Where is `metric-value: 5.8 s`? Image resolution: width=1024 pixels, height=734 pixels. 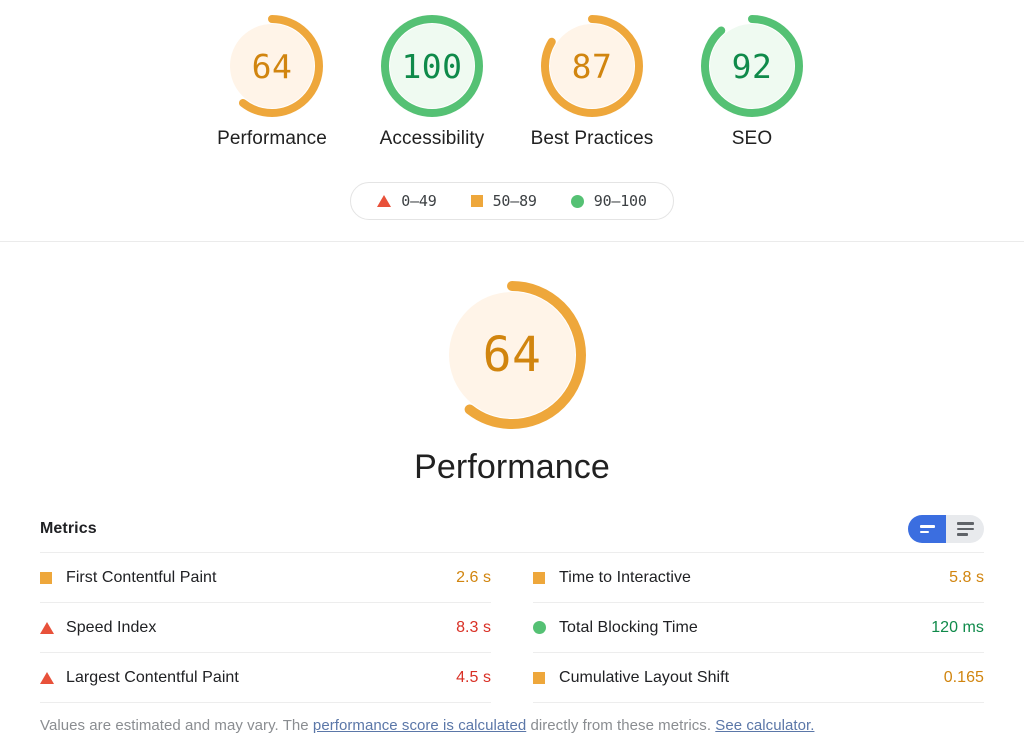
metric-value: 5.8 s is located at coordinates (966, 577).